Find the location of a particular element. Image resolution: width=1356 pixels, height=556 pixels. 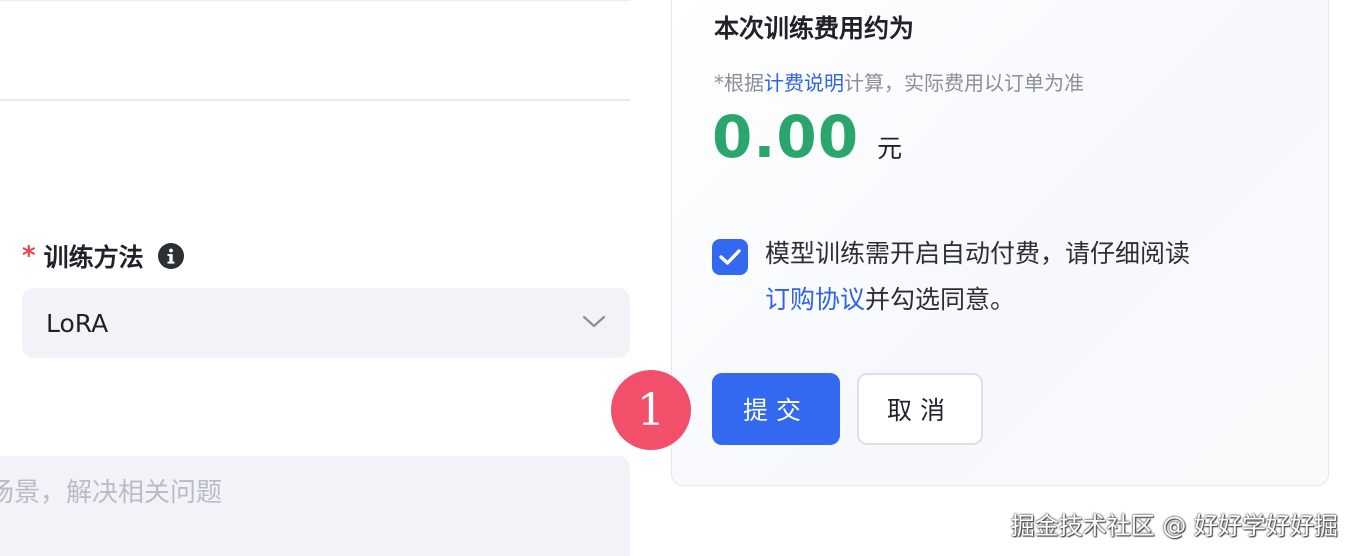

step-marker-badge: 1 is located at coordinates (651, 410).